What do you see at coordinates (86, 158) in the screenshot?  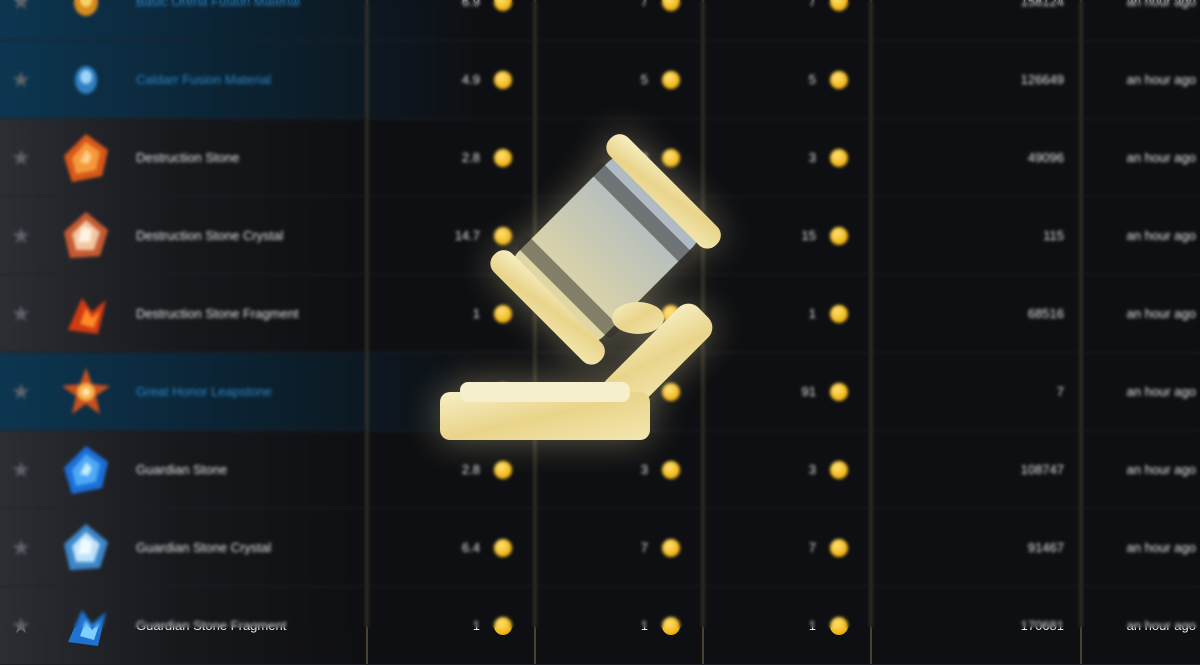 I see `destruction-stone-icon` at bounding box center [86, 158].